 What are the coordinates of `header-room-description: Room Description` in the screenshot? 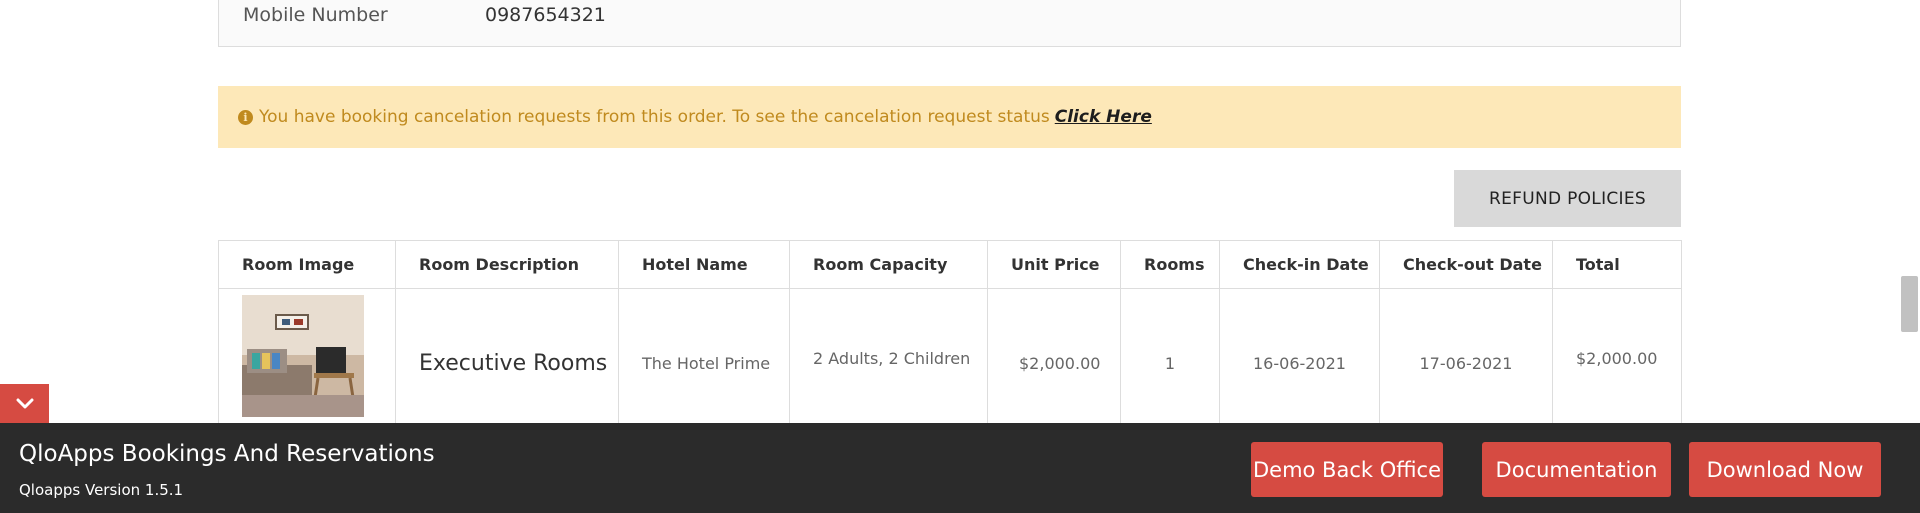 It's located at (507, 264).